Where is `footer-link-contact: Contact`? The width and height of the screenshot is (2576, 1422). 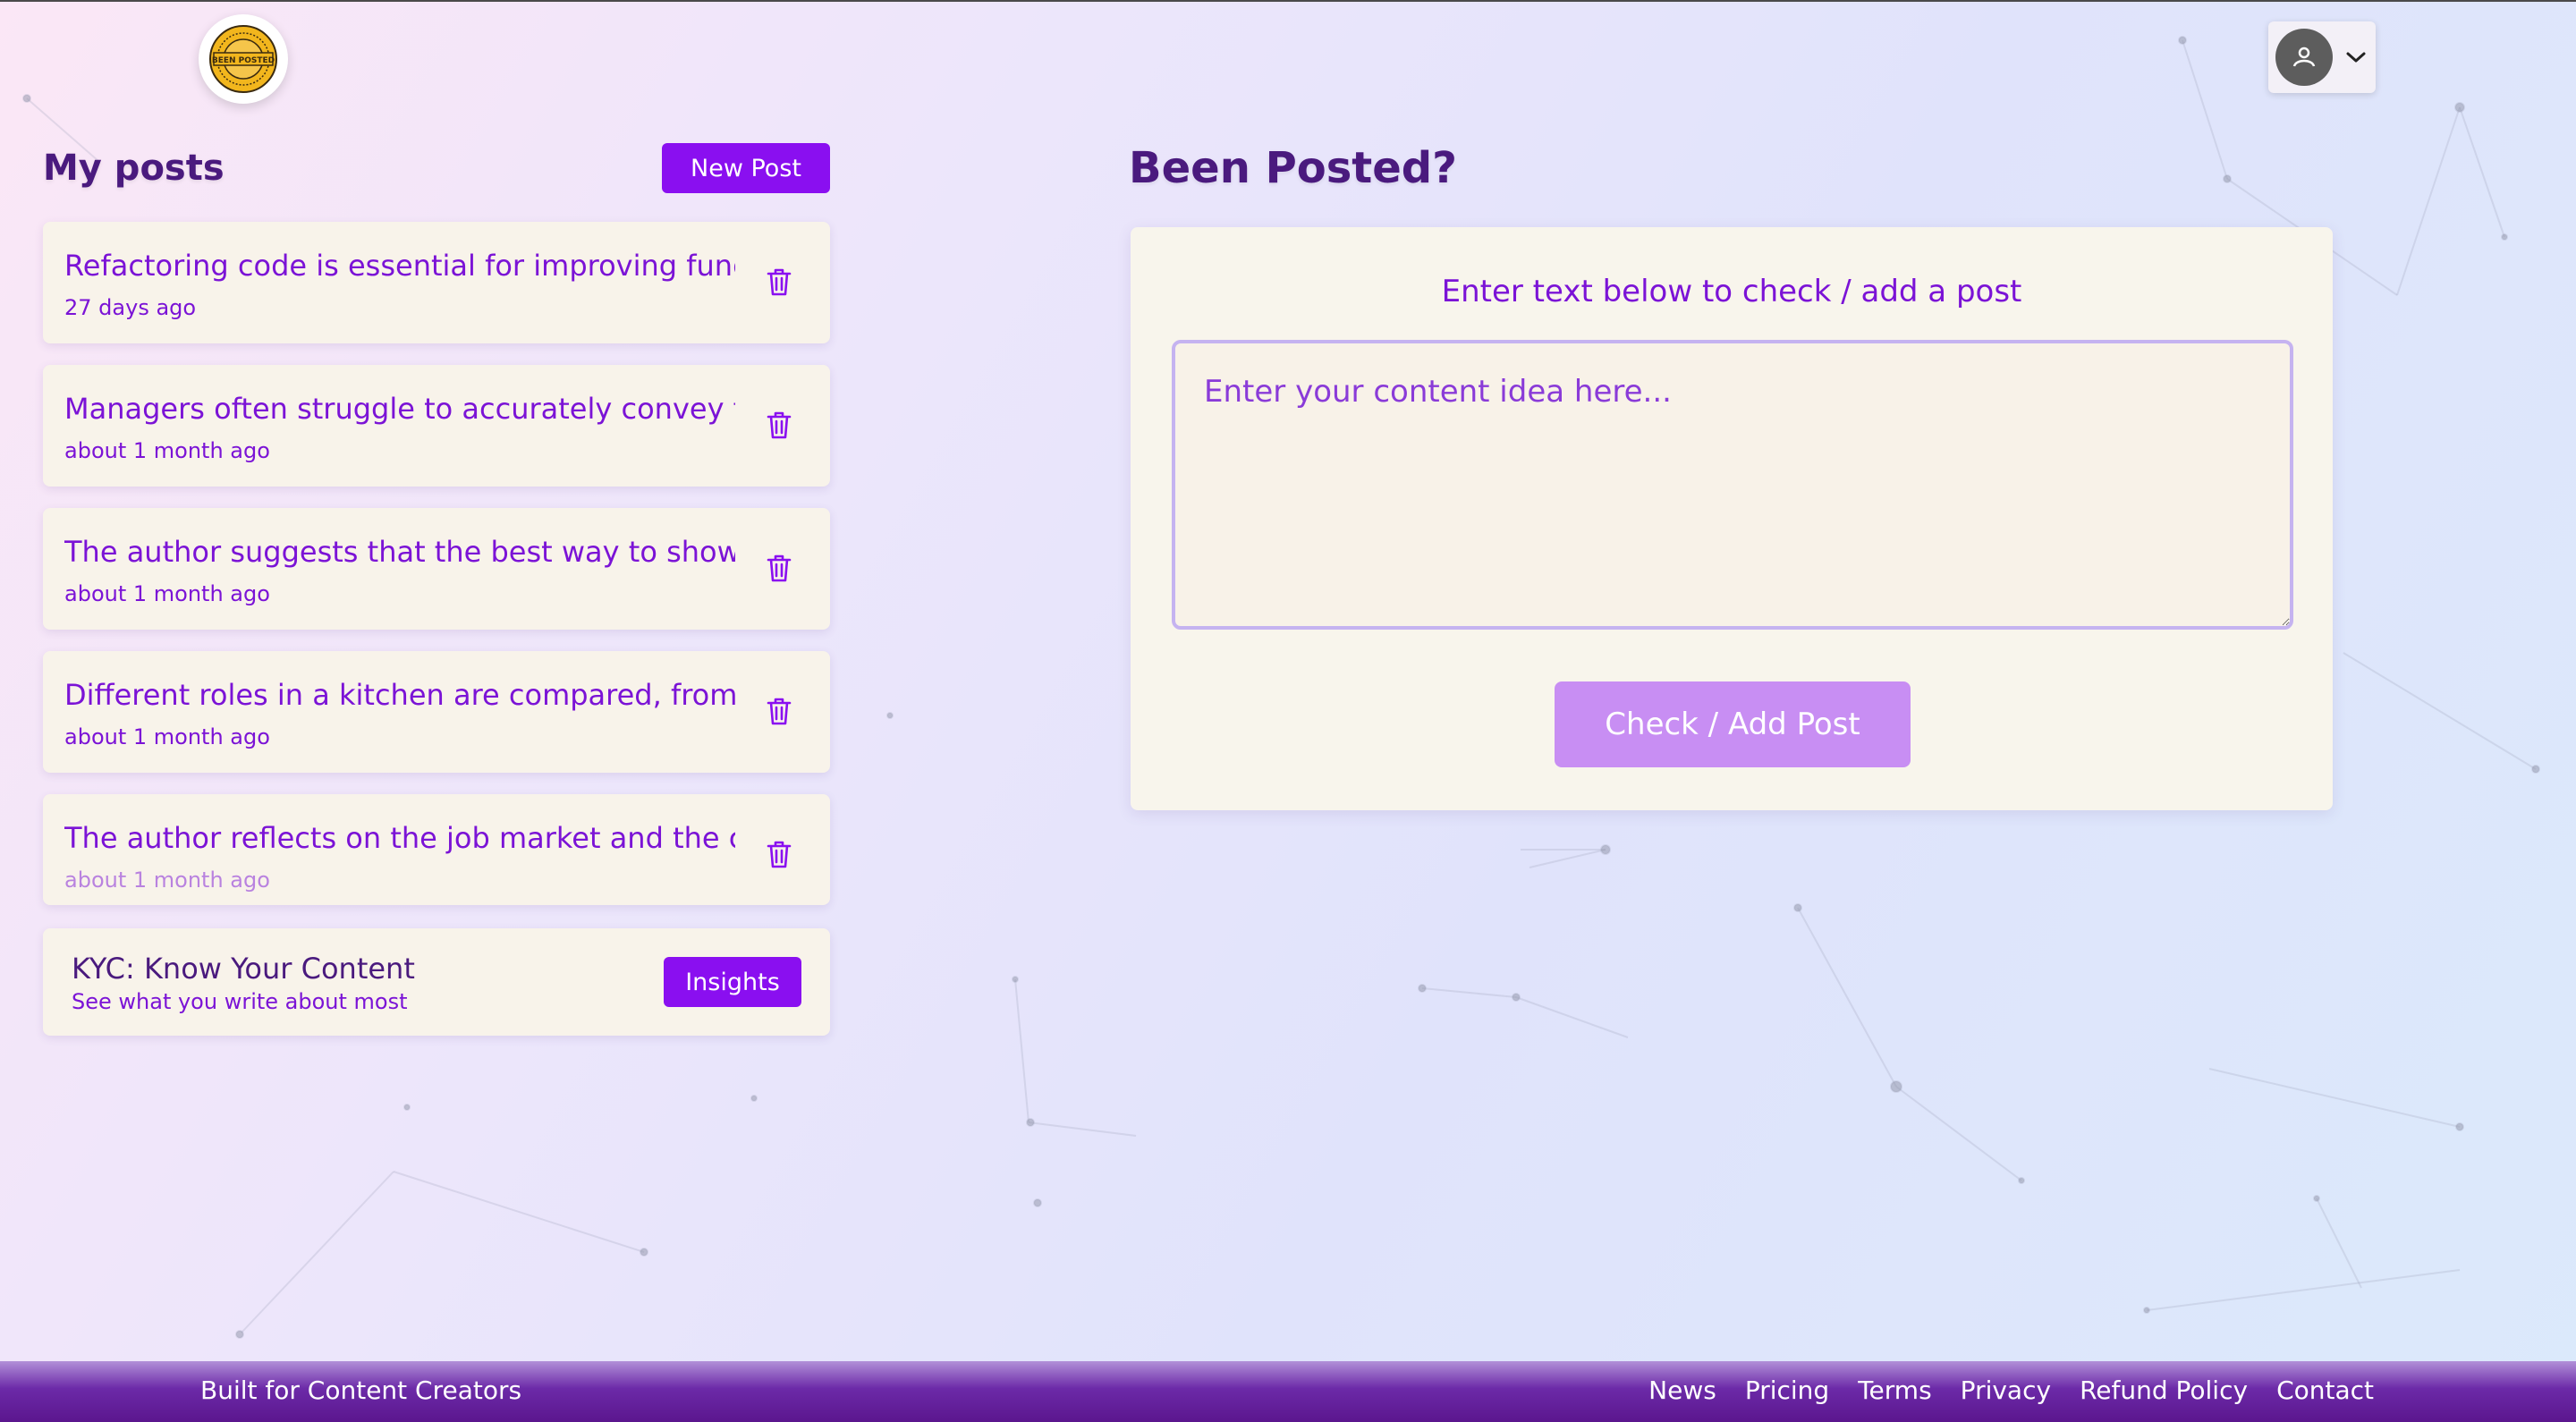
footer-link-contact: Contact is located at coordinates (2325, 1390).